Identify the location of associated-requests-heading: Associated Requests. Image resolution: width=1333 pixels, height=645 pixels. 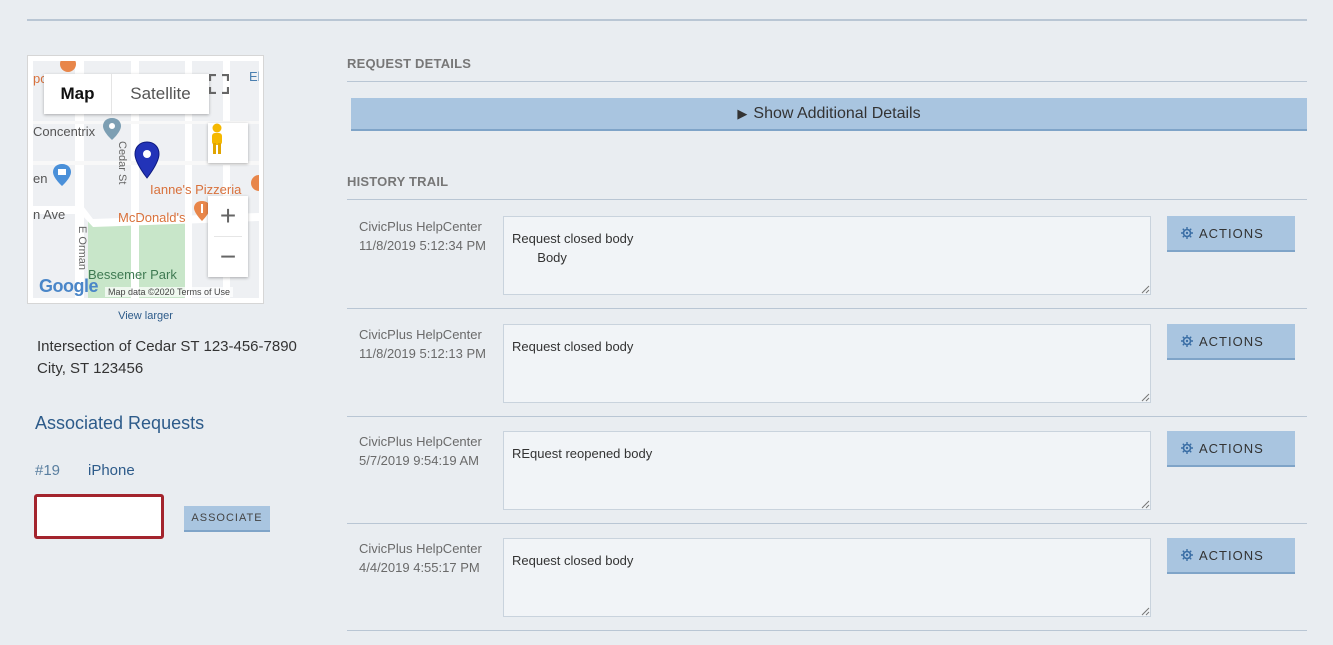
(120, 423).